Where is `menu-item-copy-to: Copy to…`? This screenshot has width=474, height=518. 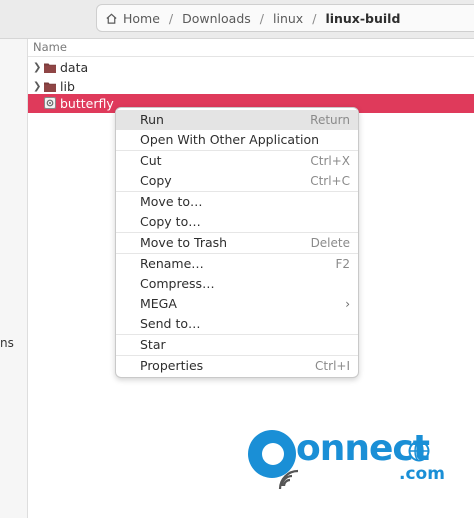
menu-item-copy-to: Copy to… is located at coordinates (237, 222).